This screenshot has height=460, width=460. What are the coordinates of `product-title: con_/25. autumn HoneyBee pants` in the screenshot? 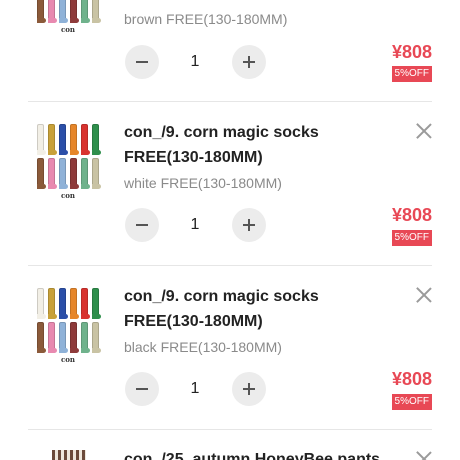 It's located at (259, 453).